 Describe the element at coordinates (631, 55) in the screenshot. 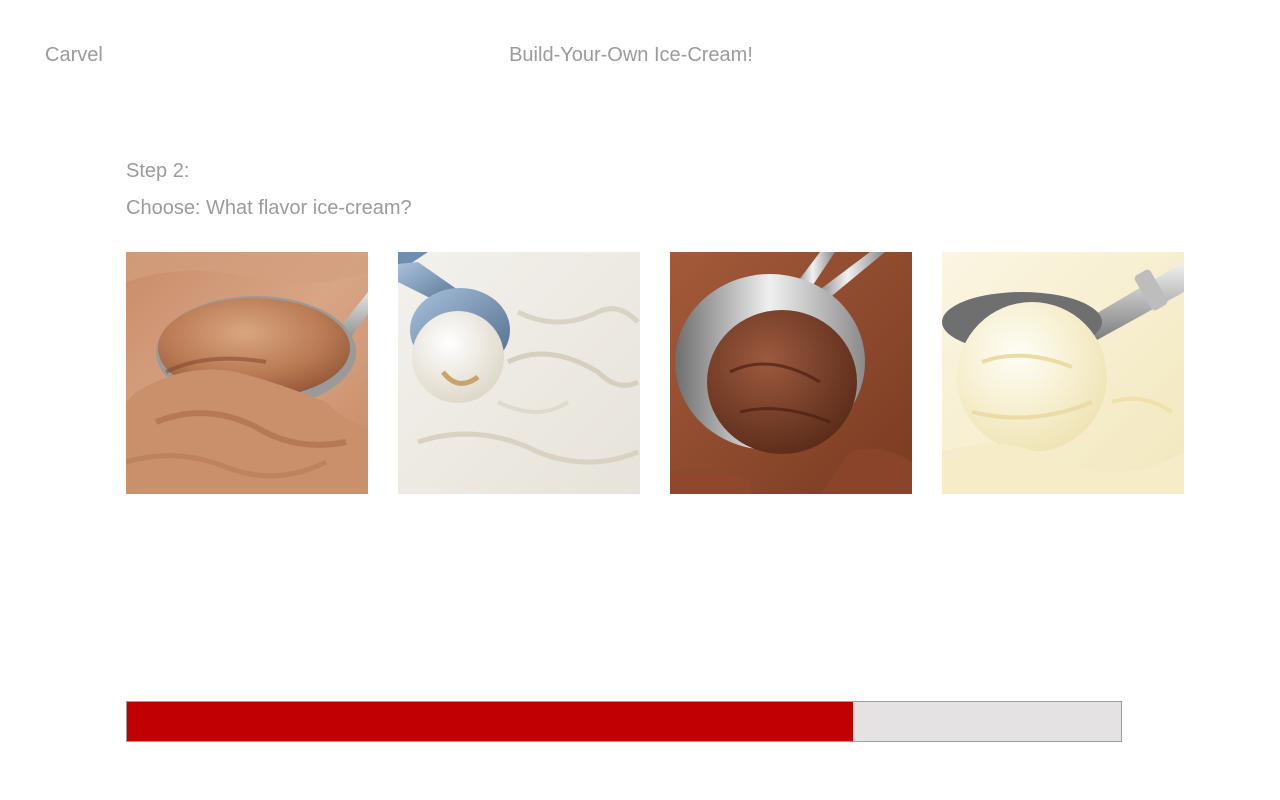

I see `page-title: Build-Your-Own Ice-Cream!` at that location.